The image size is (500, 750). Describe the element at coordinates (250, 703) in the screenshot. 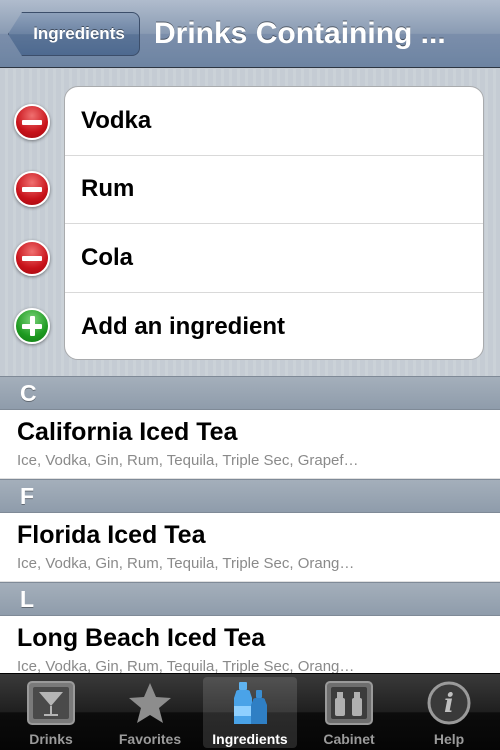

I see `bottles-icon` at that location.